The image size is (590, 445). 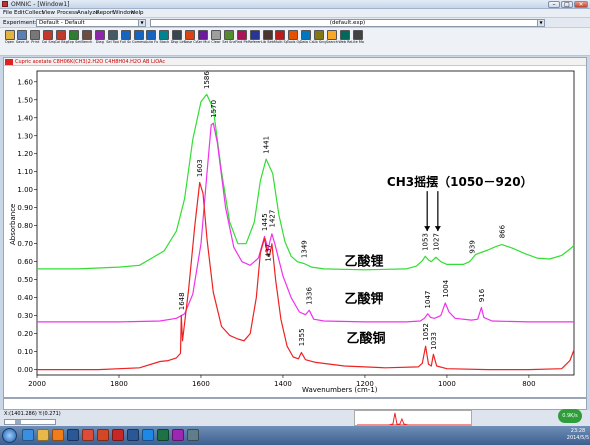 I want to click on y-tick-label: 0.70, so click(x=25, y=244).